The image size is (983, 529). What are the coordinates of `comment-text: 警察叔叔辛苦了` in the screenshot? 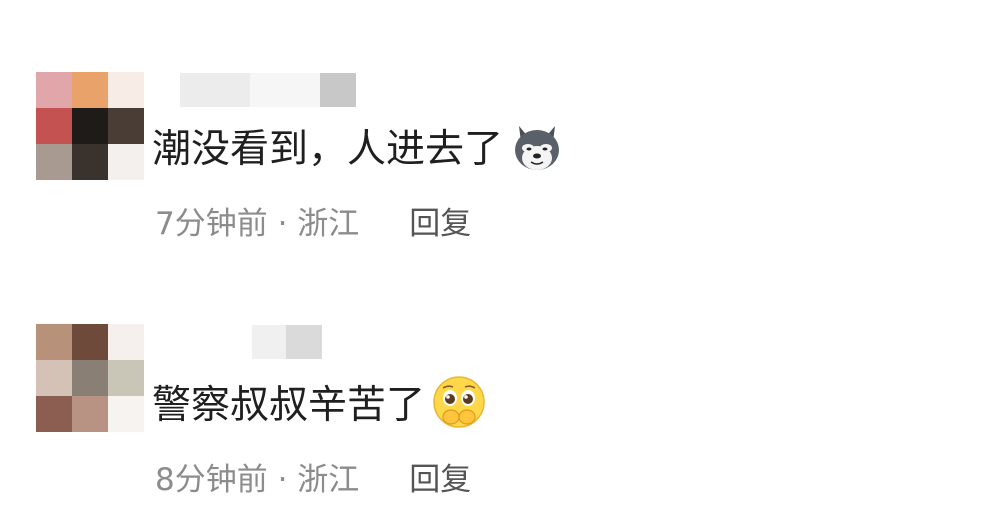 It's located at (289, 405).